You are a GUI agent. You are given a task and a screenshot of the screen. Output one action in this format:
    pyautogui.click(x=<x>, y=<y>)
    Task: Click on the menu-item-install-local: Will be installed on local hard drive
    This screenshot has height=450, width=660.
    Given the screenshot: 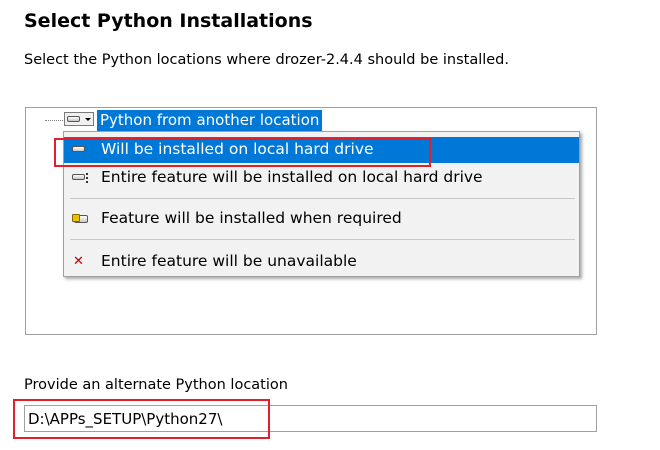 What is the action you would take?
    pyautogui.click(x=321, y=150)
    